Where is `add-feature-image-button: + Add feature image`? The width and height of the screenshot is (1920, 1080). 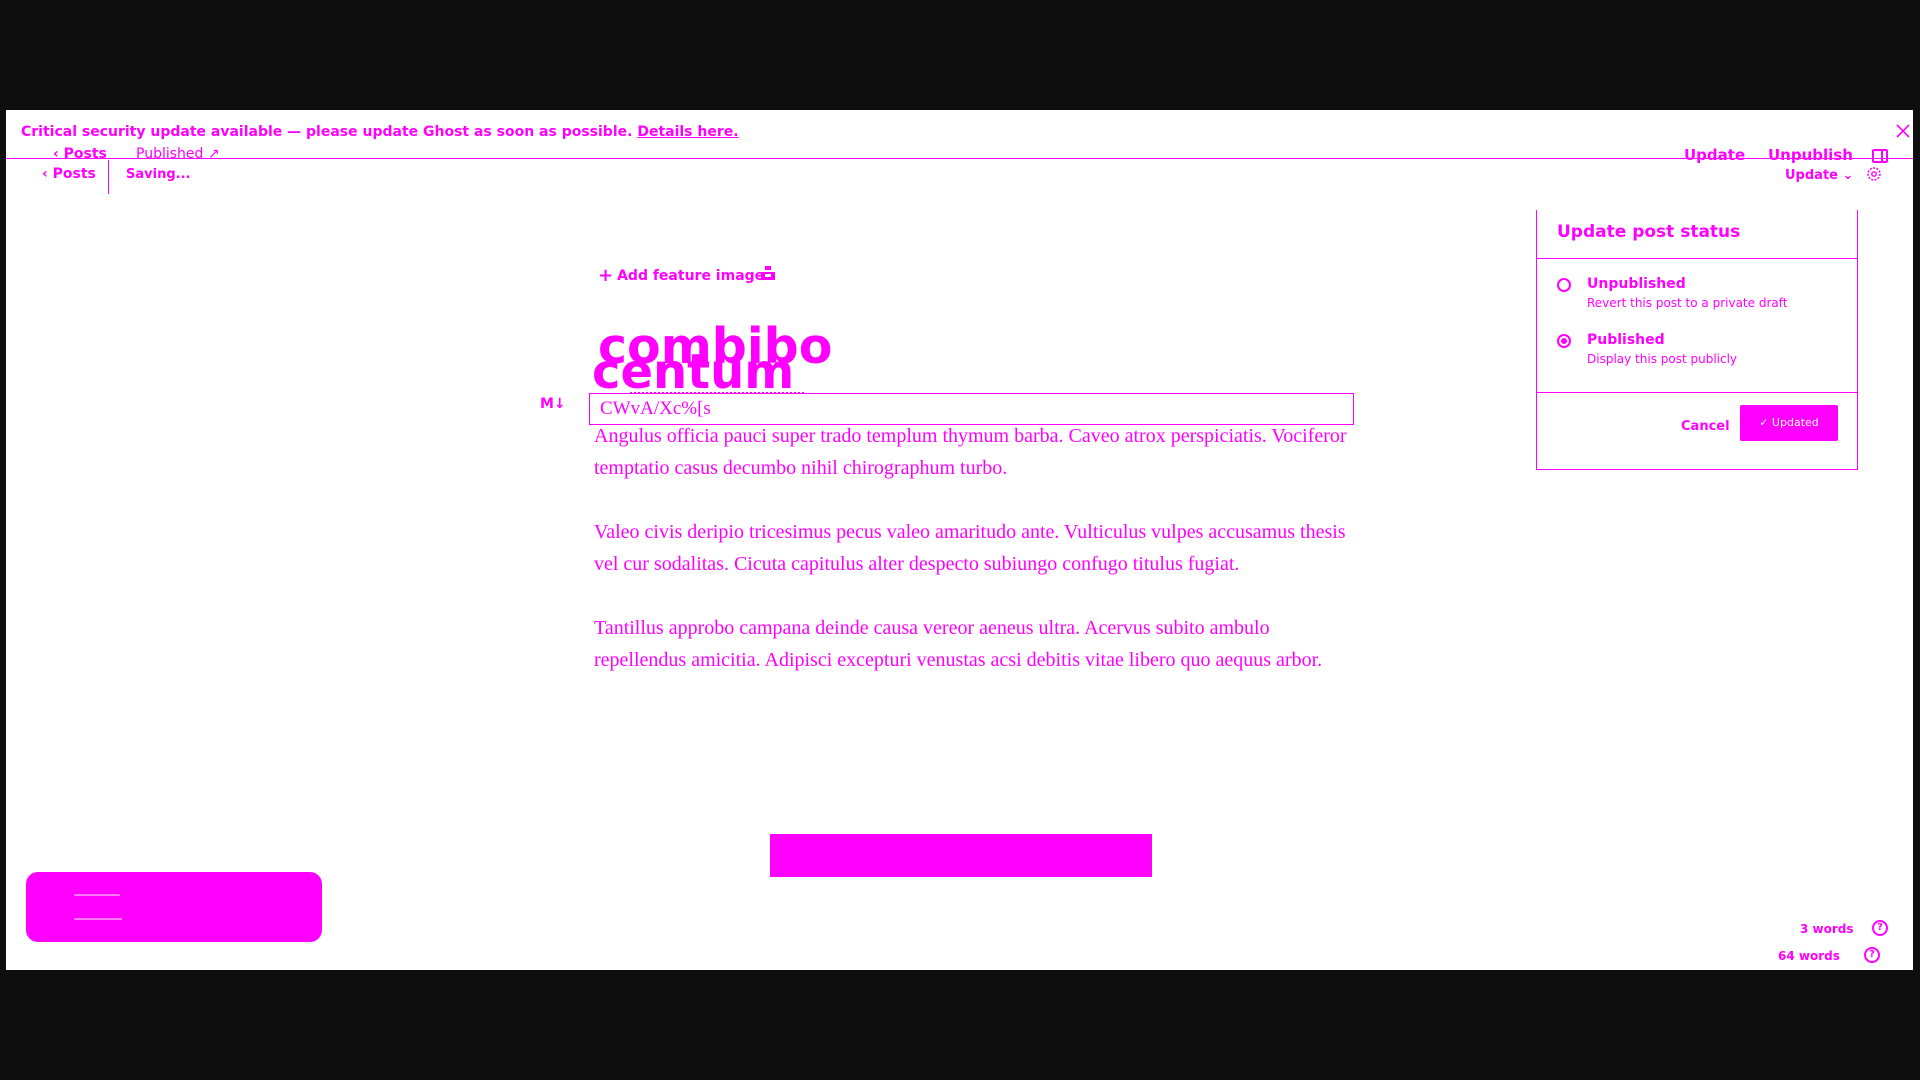
add-feature-image-button: + Add feature image is located at coordinates (681, 275).